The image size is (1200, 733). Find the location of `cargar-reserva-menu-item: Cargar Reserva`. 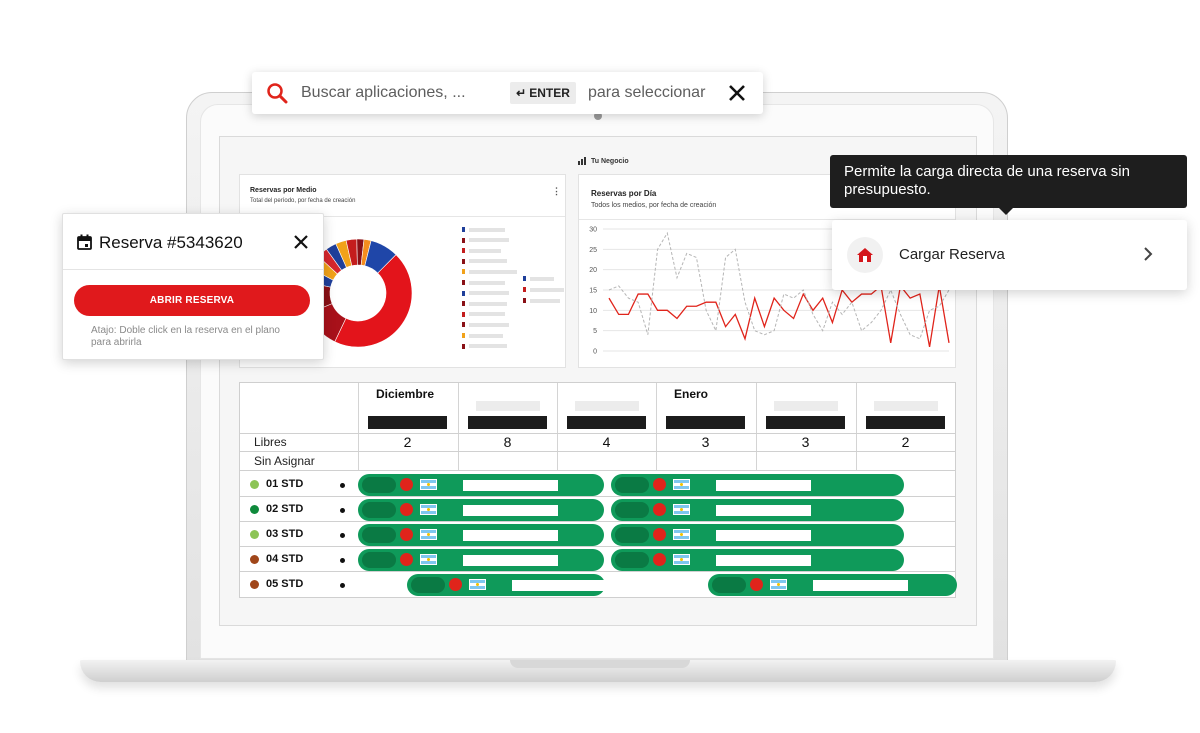

cargar-reserva-menu-item: Cargar Reserva is located at coordinates (1009, 255).